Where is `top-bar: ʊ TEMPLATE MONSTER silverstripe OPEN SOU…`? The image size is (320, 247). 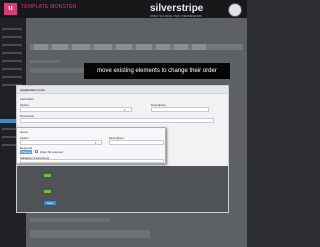
top-bar: ʊ TEMPLATE MONSTER silverstripe OPEN SOU… is located at coordinates (123, 9).